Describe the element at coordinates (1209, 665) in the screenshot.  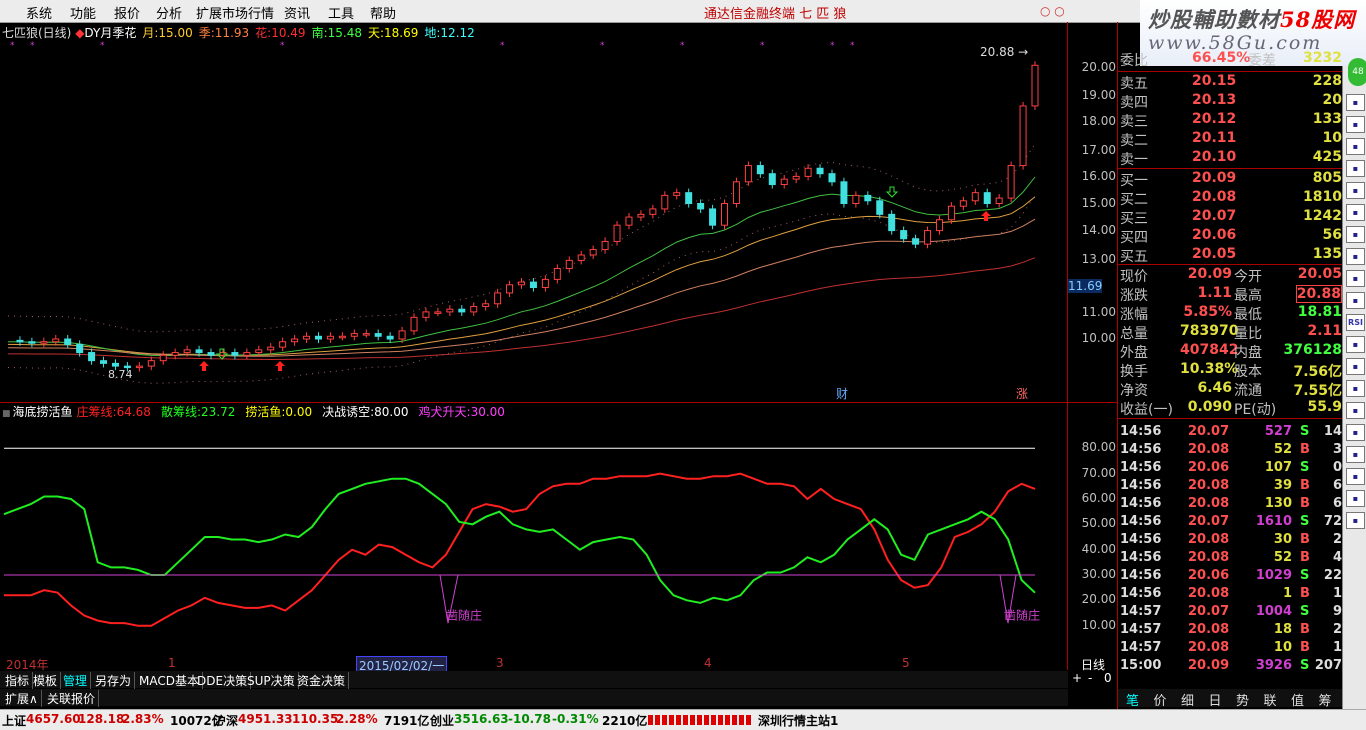
I see `tick-price: 20.09` at that location.